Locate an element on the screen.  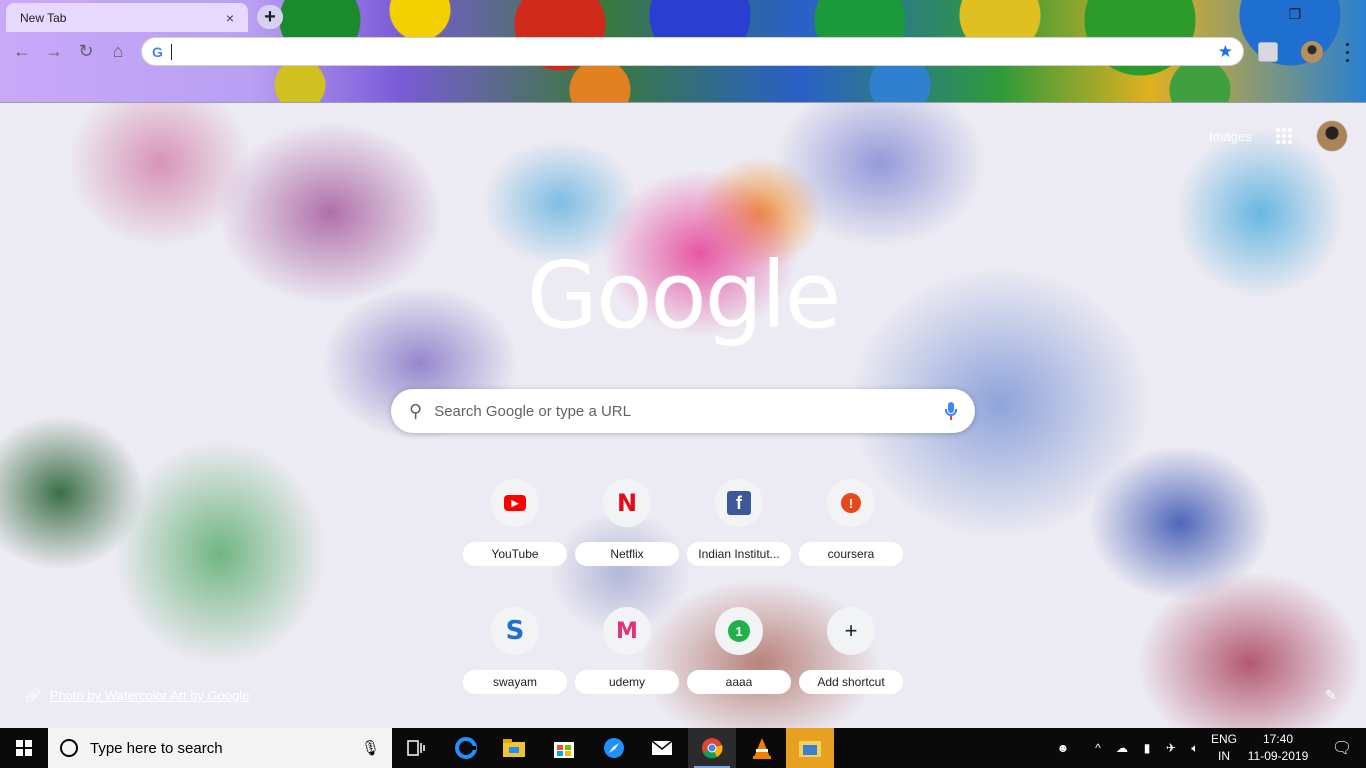
search-icon: ⚲ is located at coordinates (416, 410).